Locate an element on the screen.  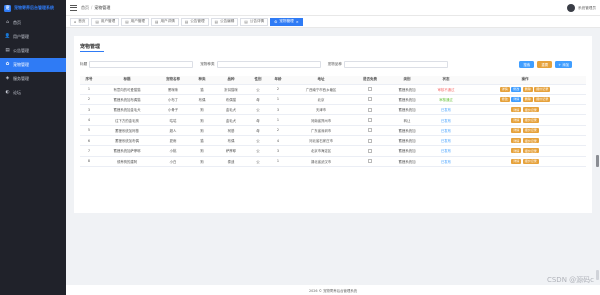
user-menu: 系统管理员 is located at coordinates (581, 8).